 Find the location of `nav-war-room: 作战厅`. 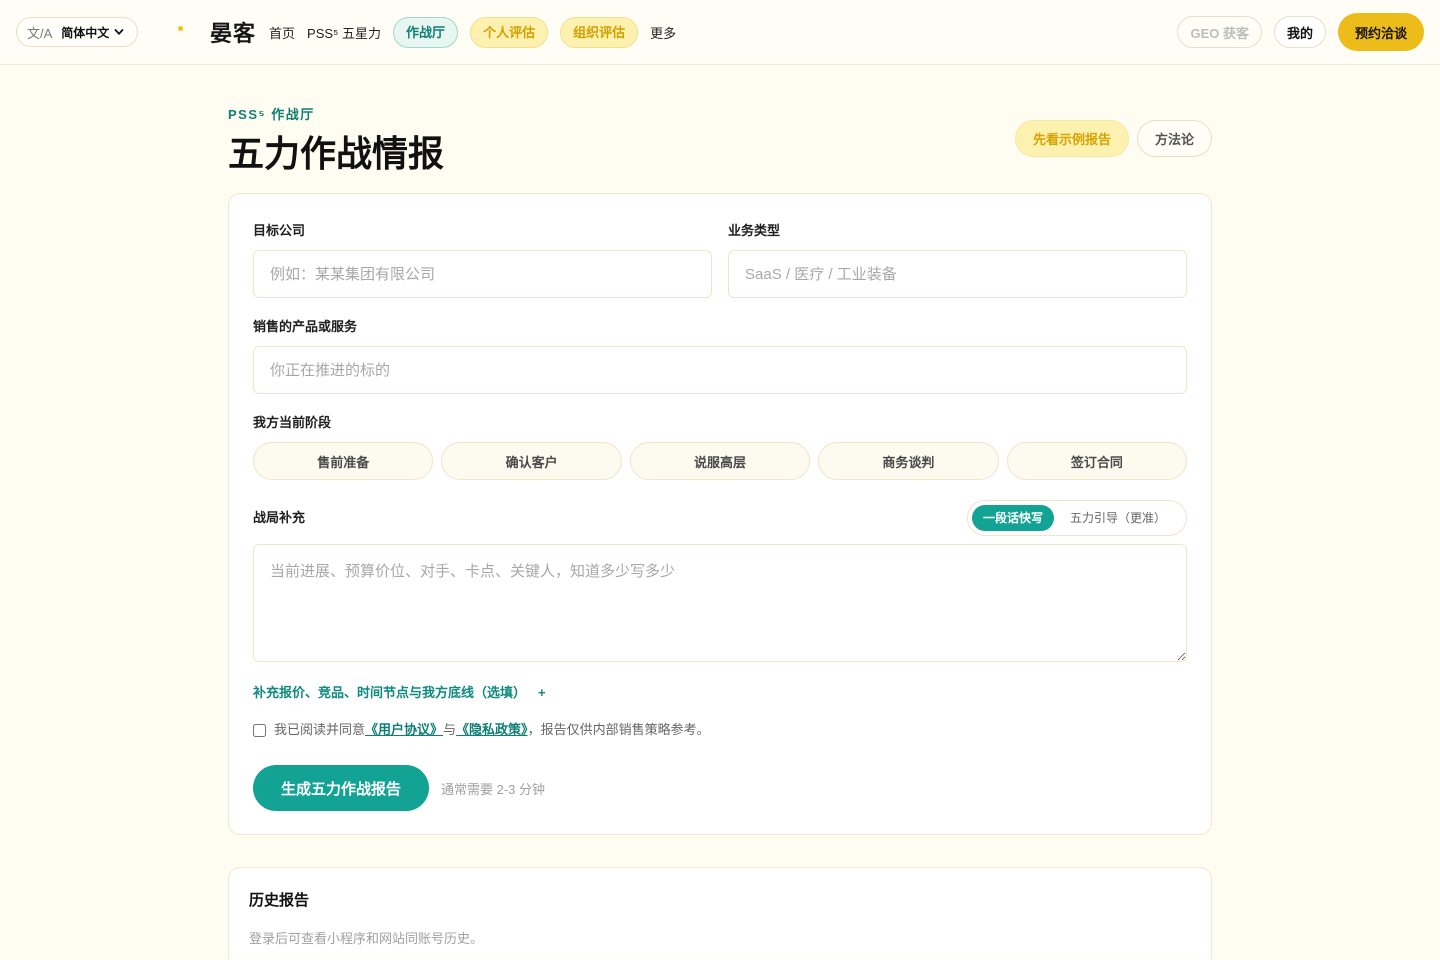

nav-war-room: 作战厅 is located at coordinates (426, 32).